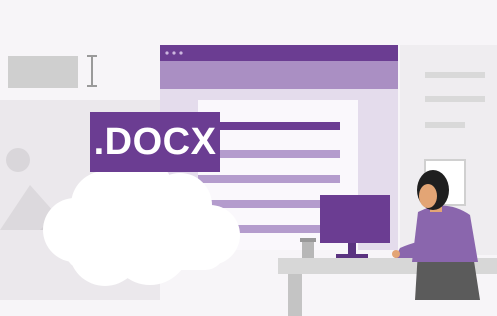 The image size is (497, 316). Describe the element at coordinates (308, 248) in the screenshot. I see `coffee-cup-icon` at that location.